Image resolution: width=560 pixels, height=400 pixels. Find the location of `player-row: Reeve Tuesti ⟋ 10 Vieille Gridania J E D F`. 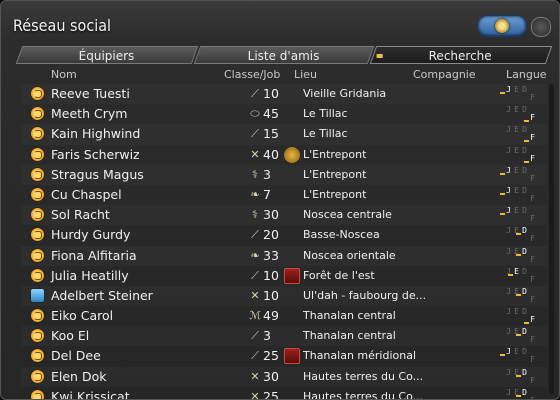

player-row: Reeve Tuesti ⟋ 10 Vieille Gridania J E D F is located at coordinates (284, 94).